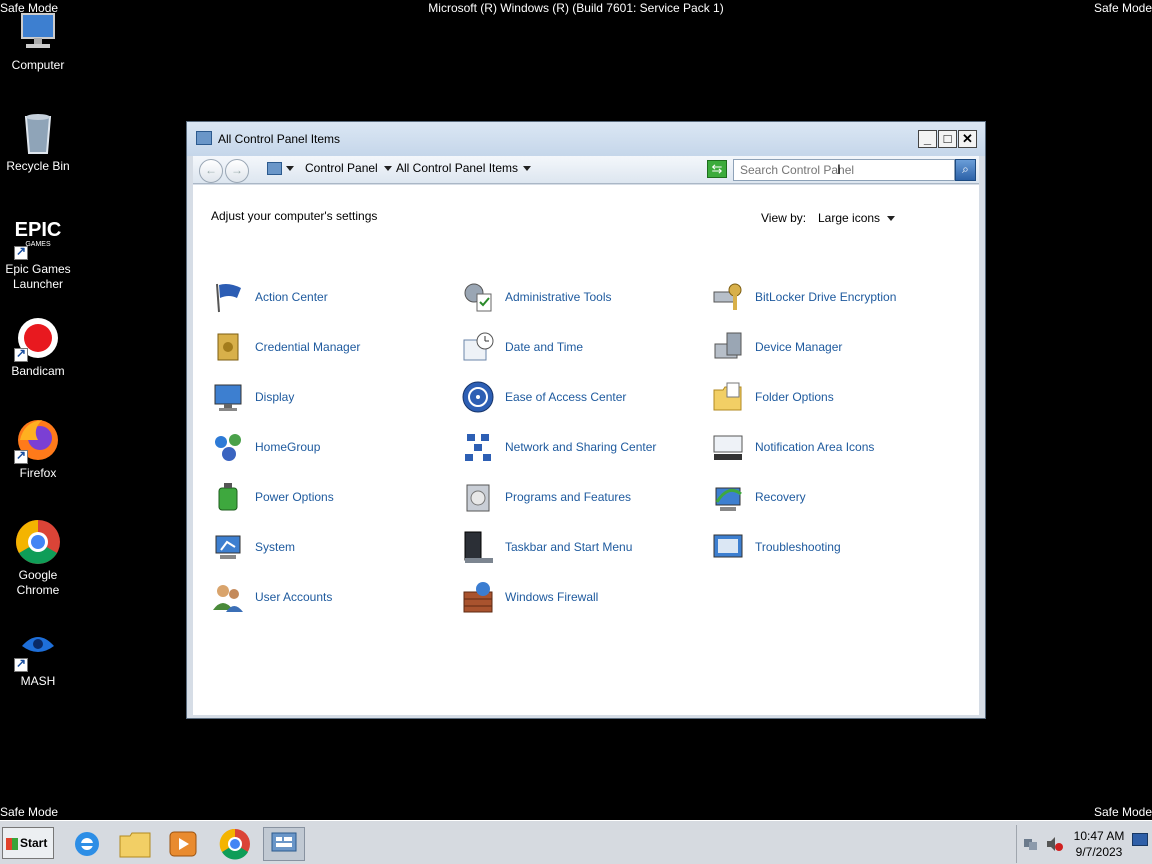 The image size is (1152, 864). Describe the element at coordinates (38, 252) in the screenshot. I see `desktop-icon-epic-games: EPICGAMES Epic Games Launcher` at that location.